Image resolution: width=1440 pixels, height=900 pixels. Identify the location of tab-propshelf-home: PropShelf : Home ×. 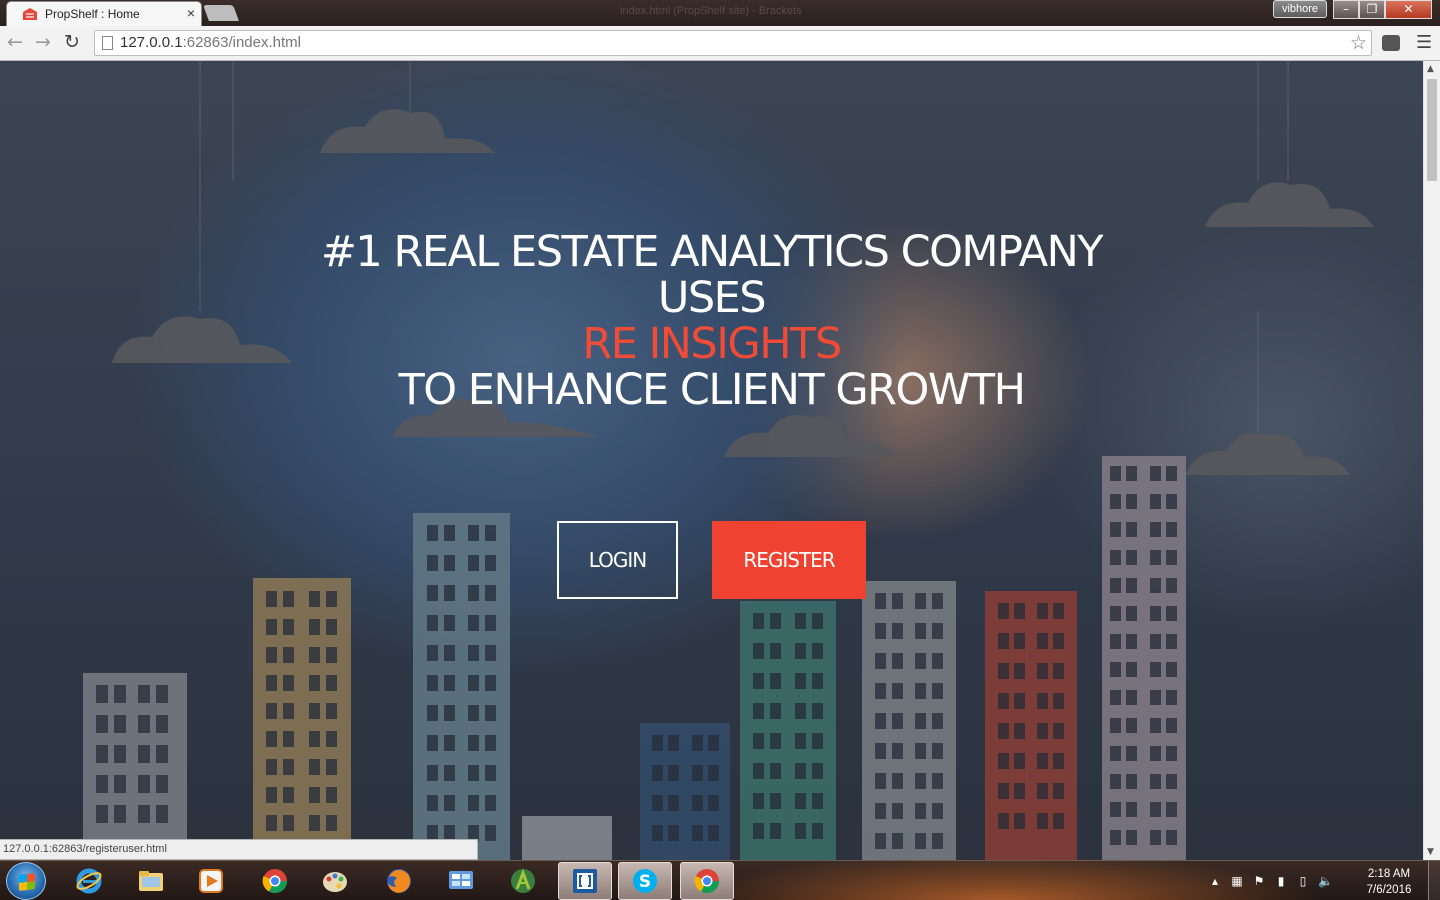
(104, 13).